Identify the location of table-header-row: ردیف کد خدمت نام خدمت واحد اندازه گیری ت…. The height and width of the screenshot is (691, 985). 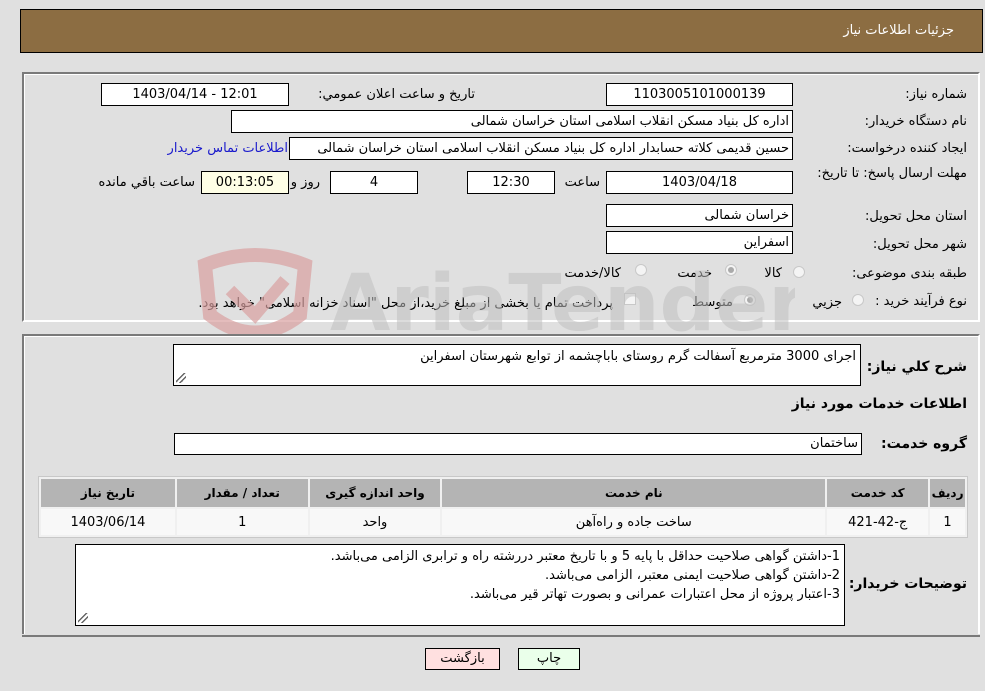
(503, 493).